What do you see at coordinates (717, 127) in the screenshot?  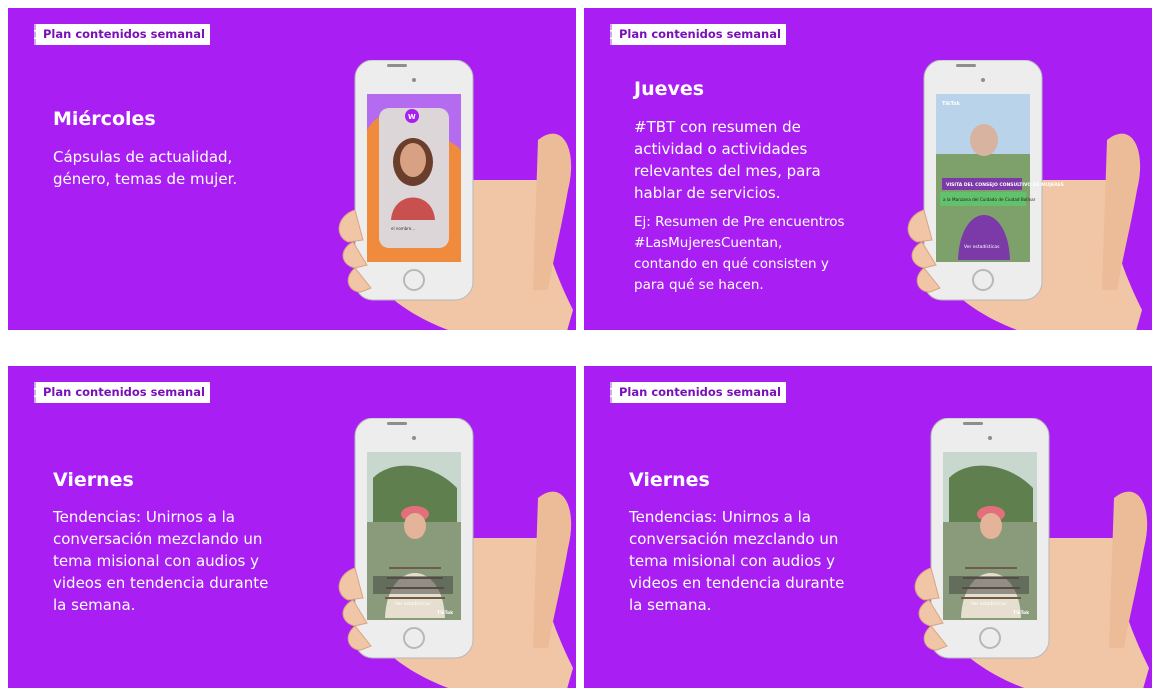 I see `description-line: #TBT con resumen de` at bounding box center [717, 127].